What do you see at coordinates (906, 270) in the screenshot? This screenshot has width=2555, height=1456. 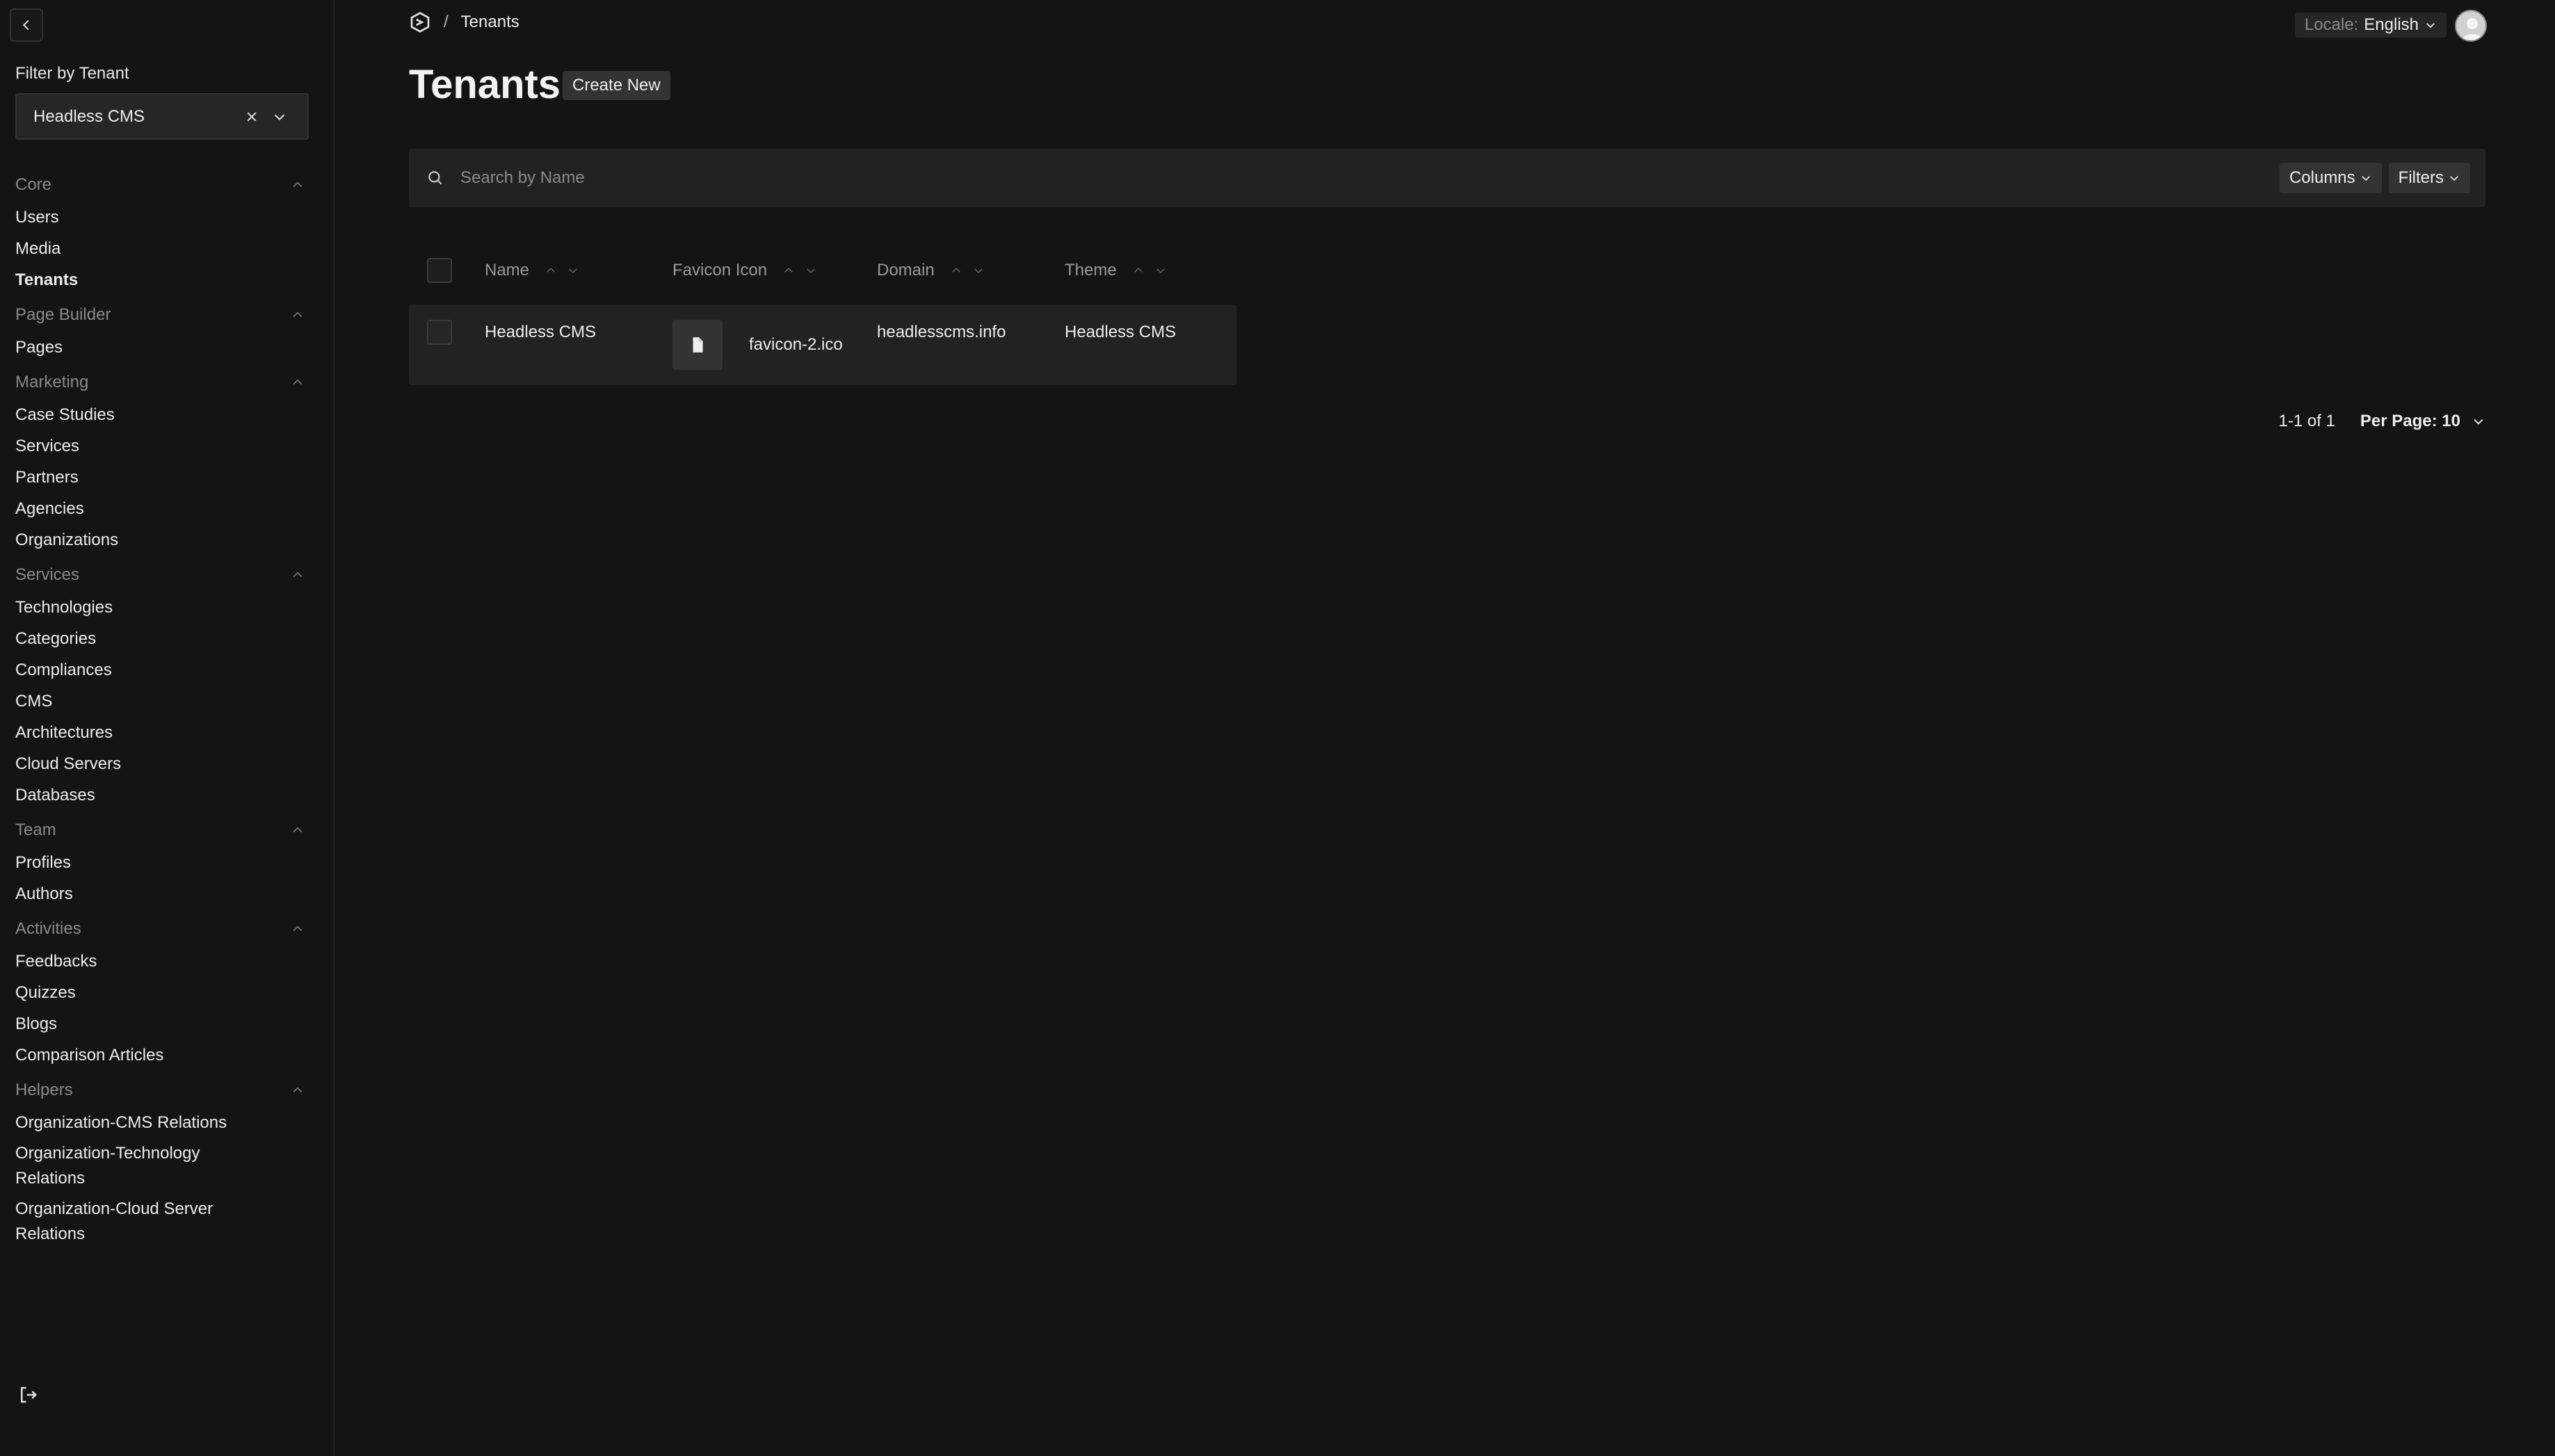 I see `column-header-label: Domain` at bounding box center [906, 270].